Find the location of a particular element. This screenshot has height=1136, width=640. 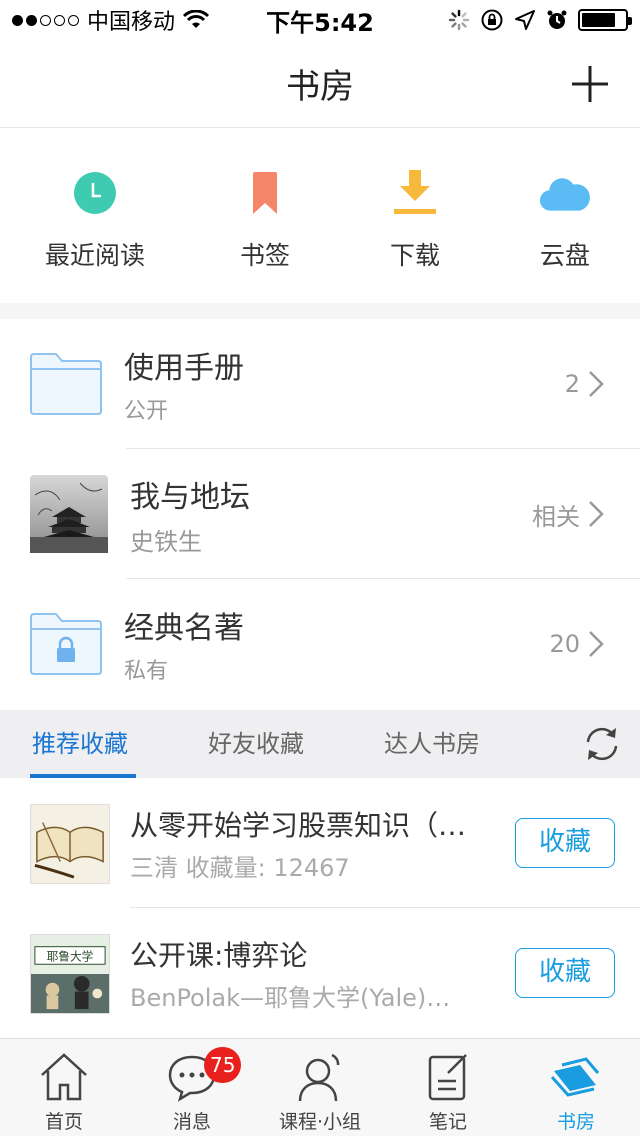

home-icon is located at coordinates (64, 1077).